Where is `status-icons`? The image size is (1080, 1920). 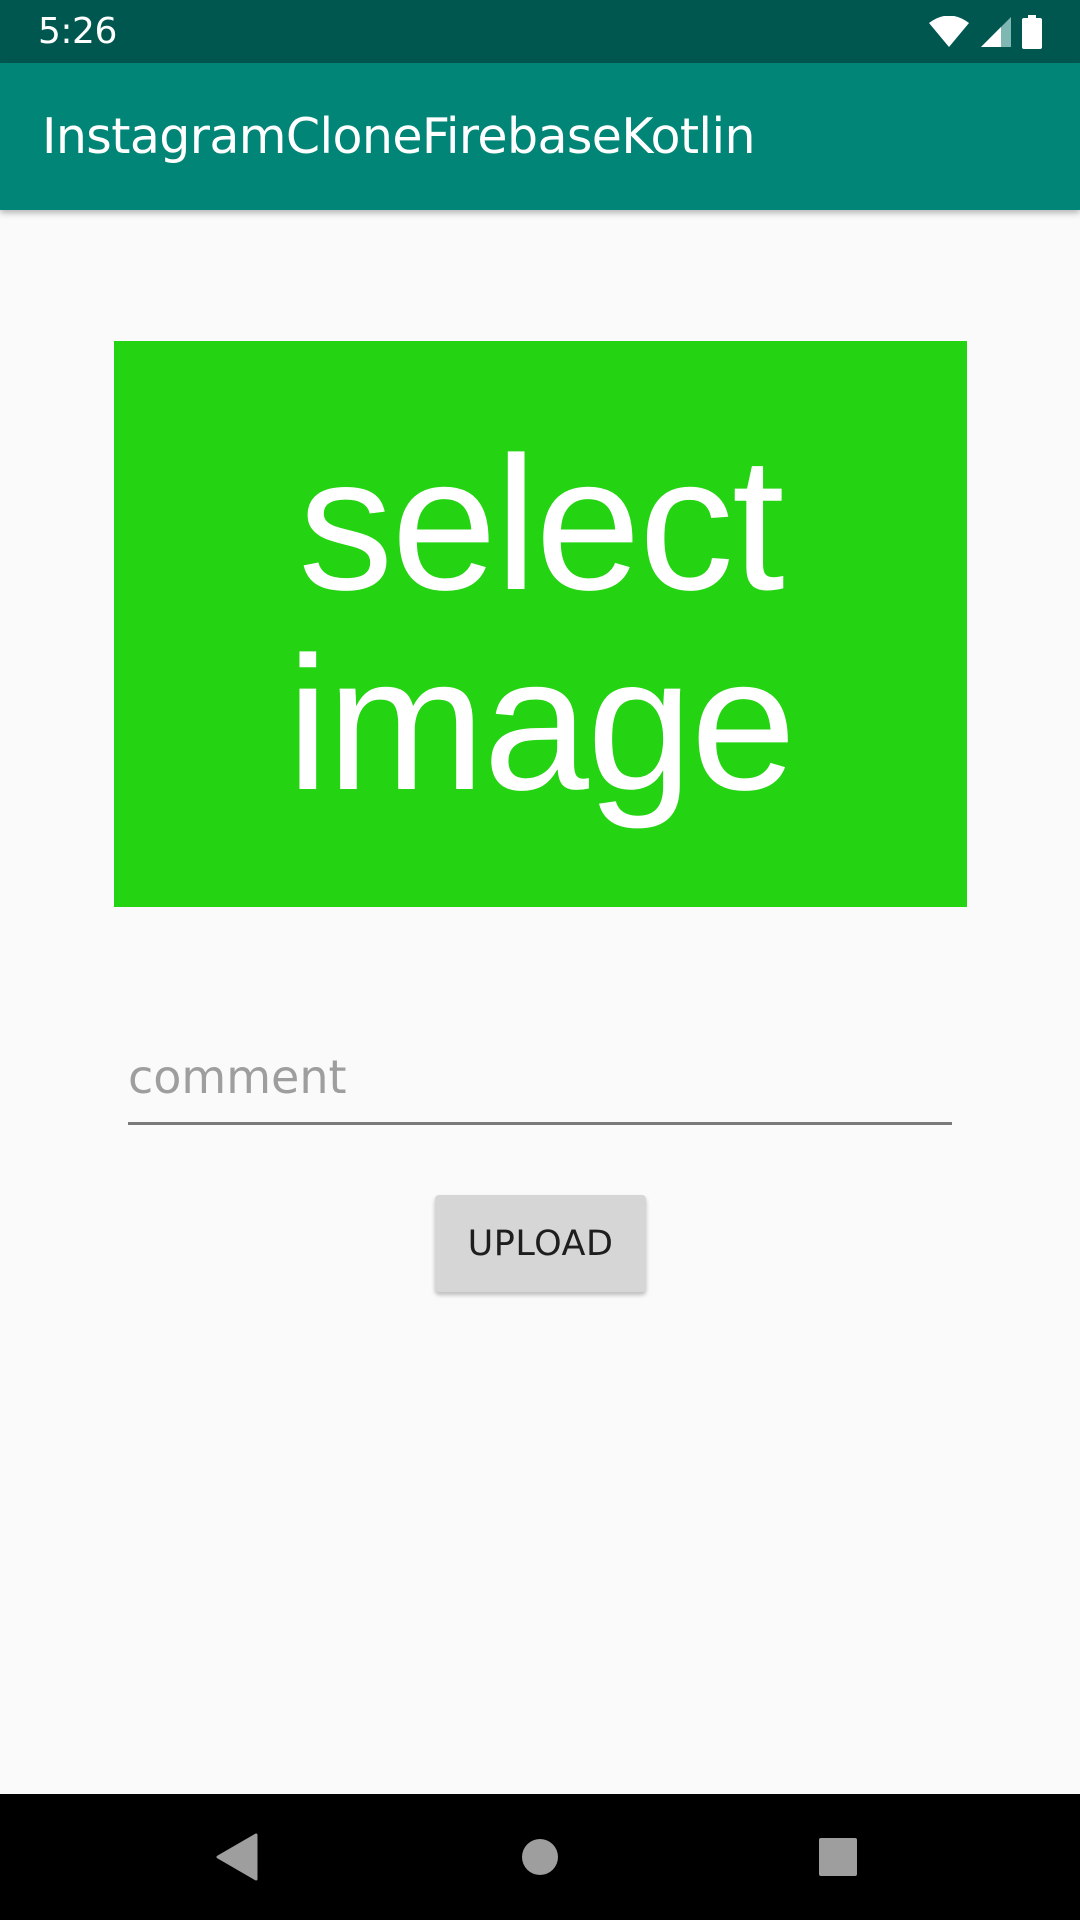
status-icons is located at coordinates (985, 32).